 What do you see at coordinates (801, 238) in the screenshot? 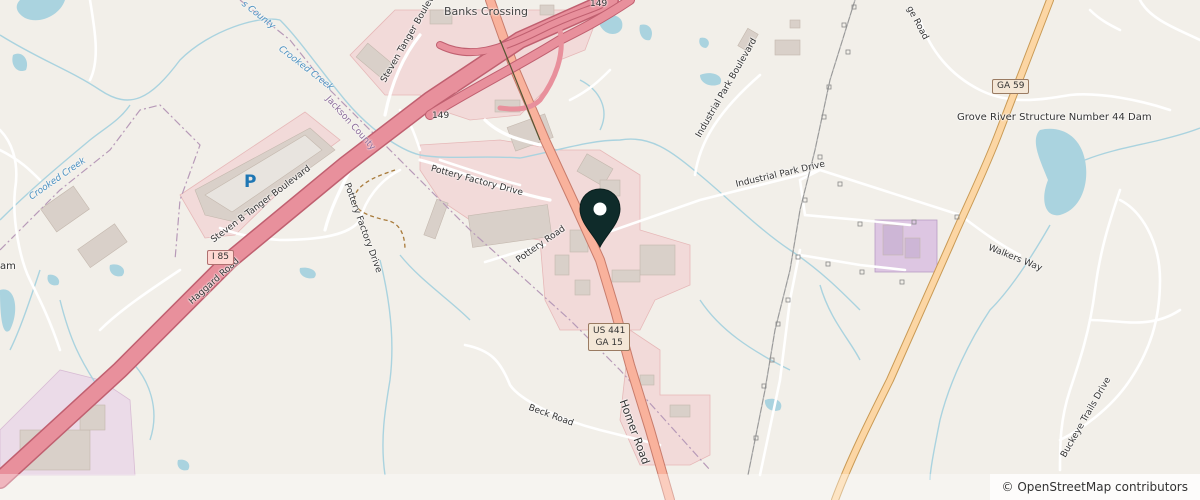
I see `railway` at bounding box center [801, 238].